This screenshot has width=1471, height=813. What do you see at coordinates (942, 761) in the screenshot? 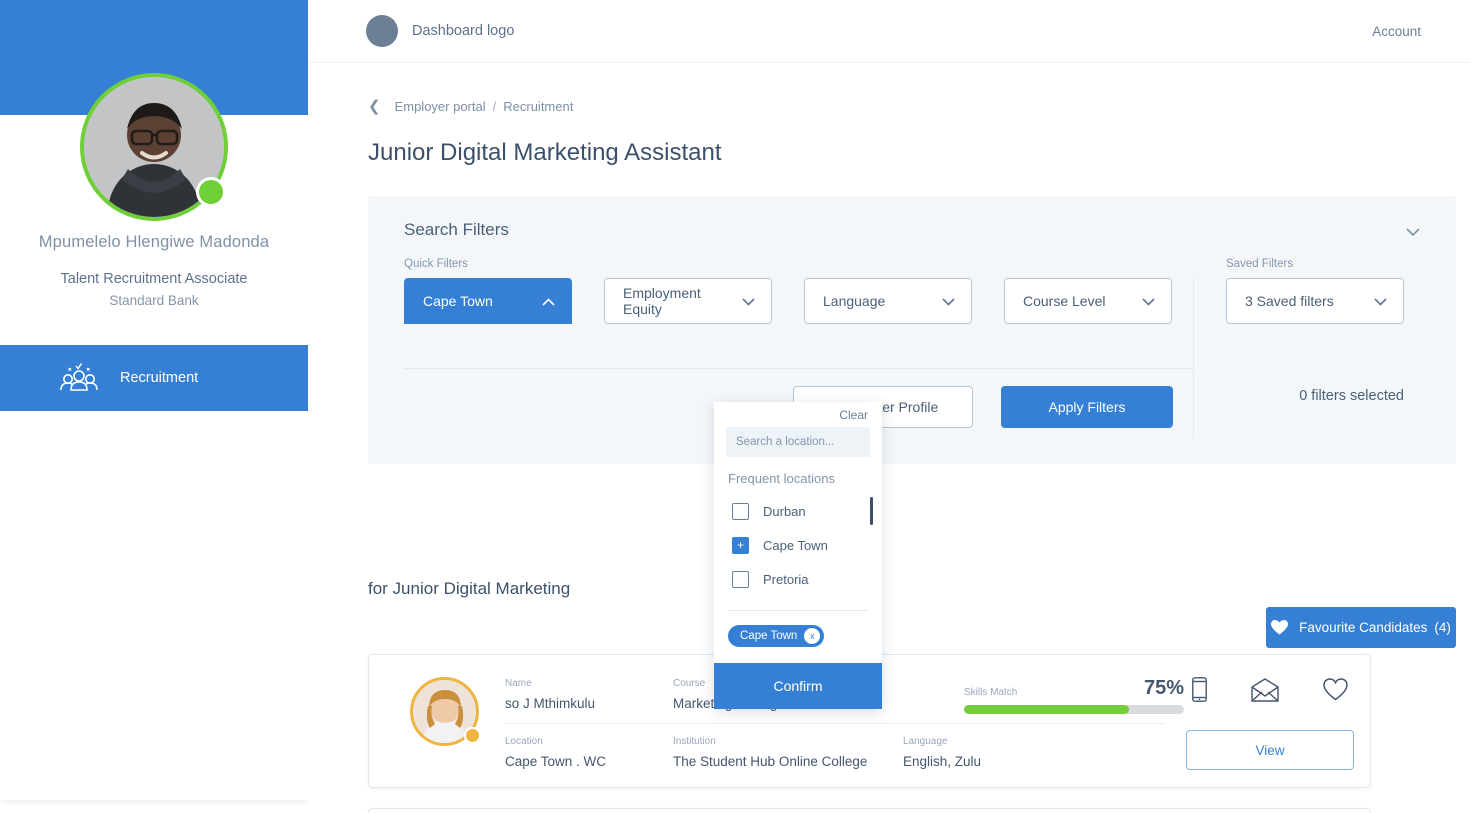
I see `field-value: English, Zulu` at bounding box center [942, 761].